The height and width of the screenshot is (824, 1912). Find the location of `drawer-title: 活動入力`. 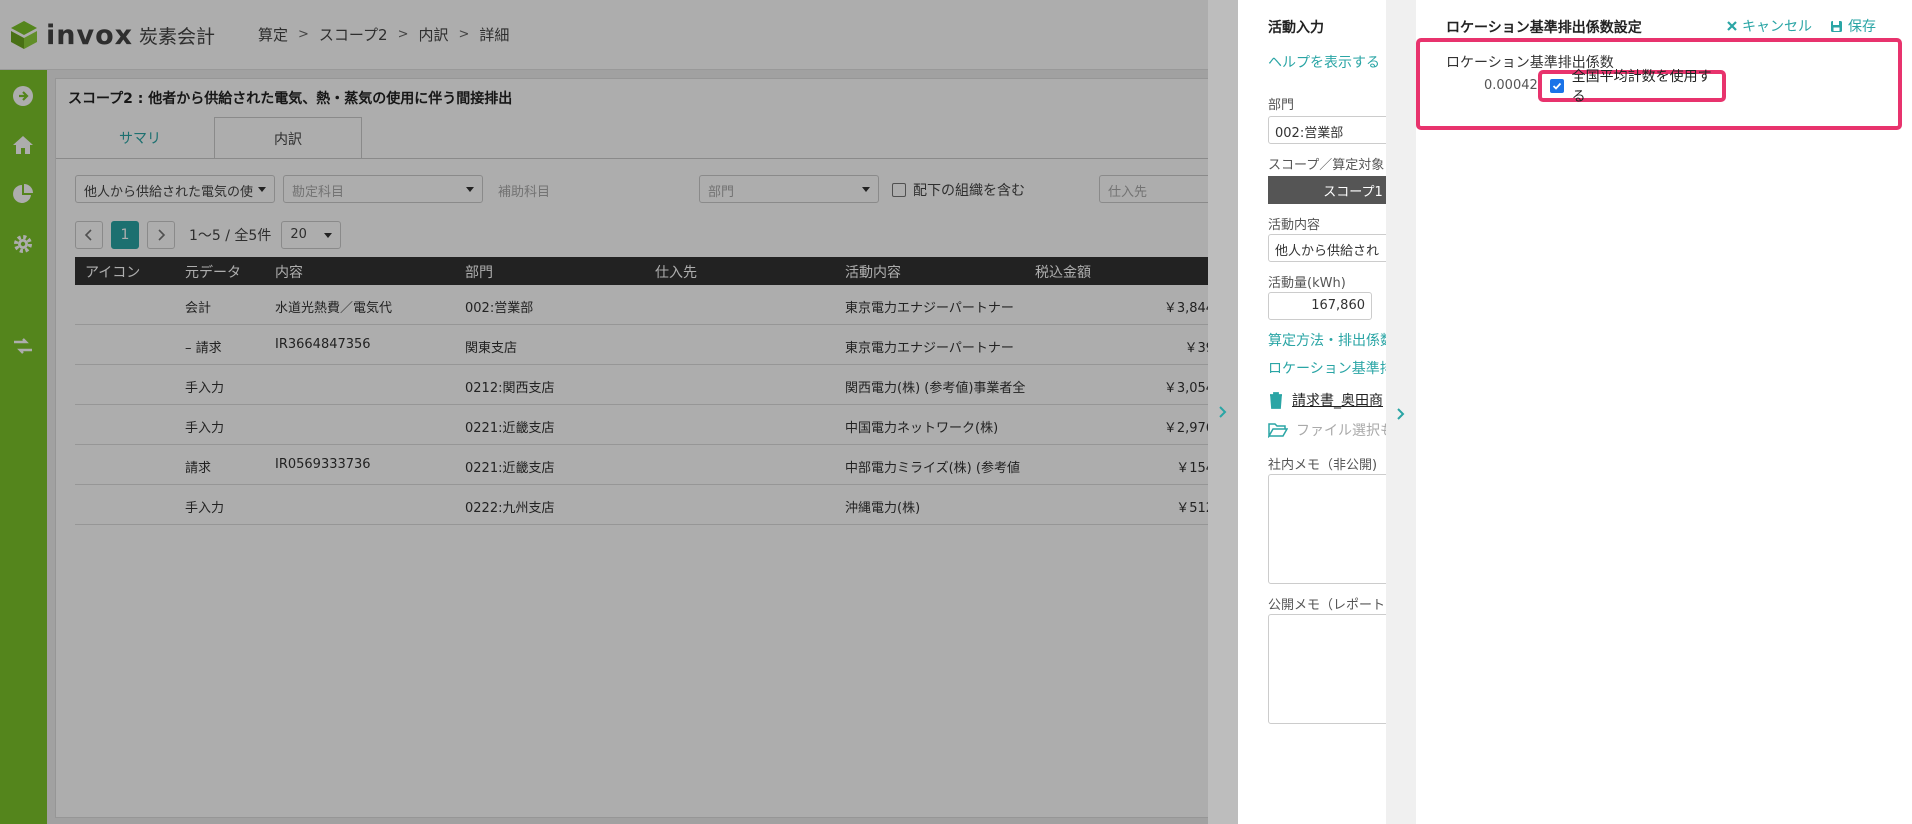

drawer-title: 活動入力 is located at coordinates (1296, 28).